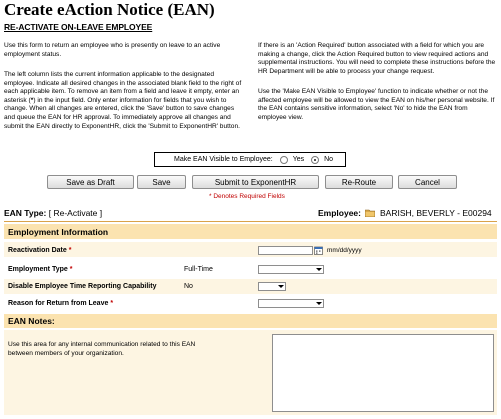 Image resolution: width=501 pixels, height=419 pixels. I want to click on save-button: Save, so click(161, 182).